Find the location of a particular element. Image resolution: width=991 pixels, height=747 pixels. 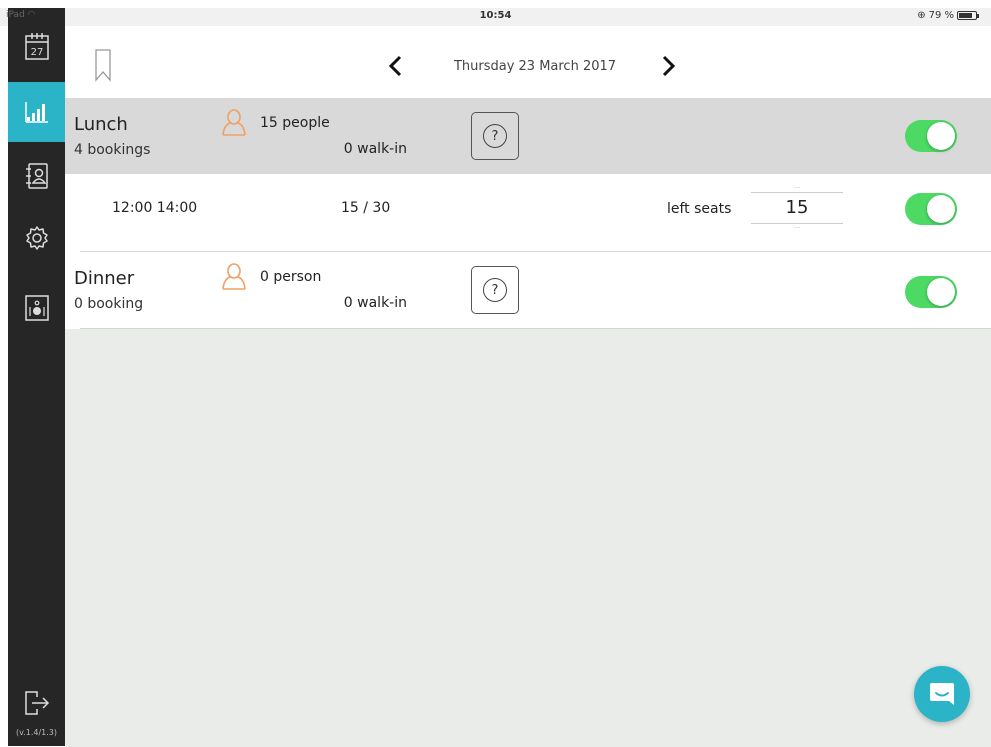

chevron-right-icon is located at coordinates (669, 66).